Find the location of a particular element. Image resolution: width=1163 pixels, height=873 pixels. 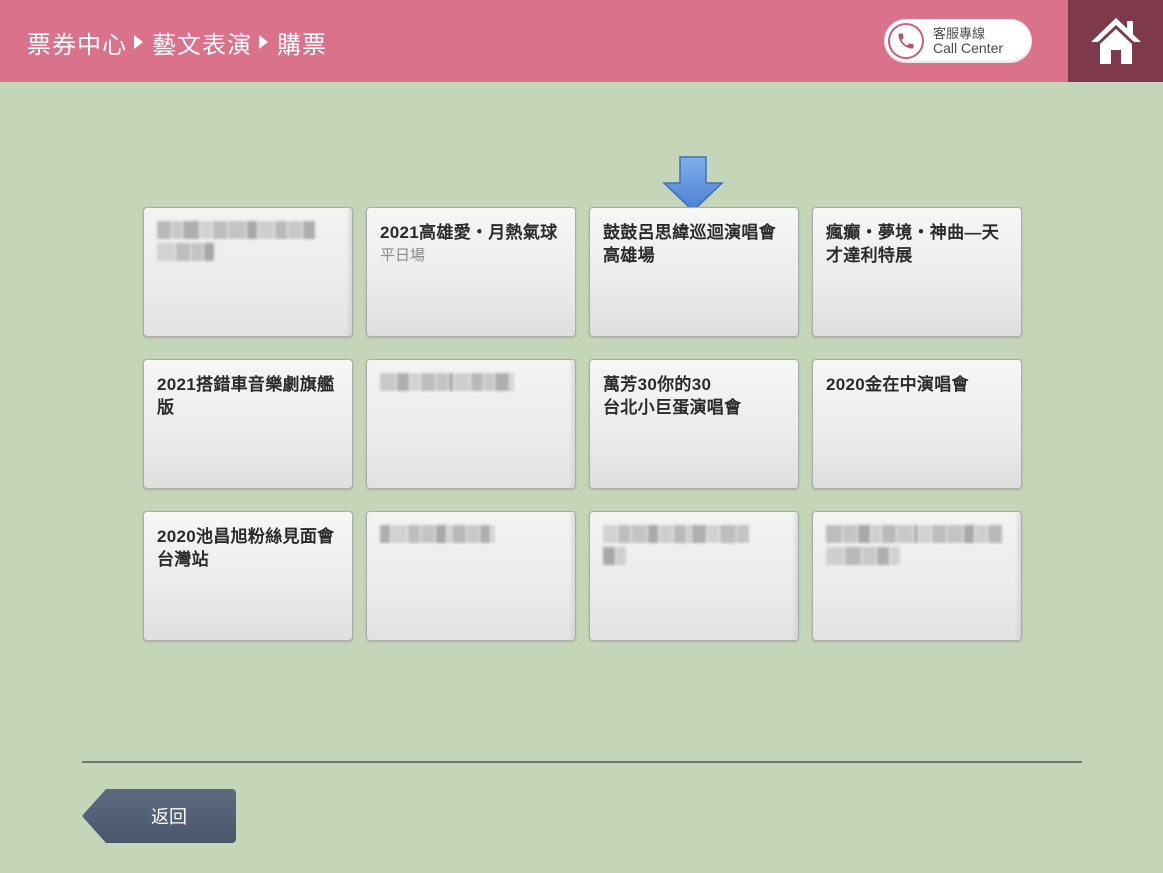

back-button-label: 返回 is located at coordinates (169, 817).